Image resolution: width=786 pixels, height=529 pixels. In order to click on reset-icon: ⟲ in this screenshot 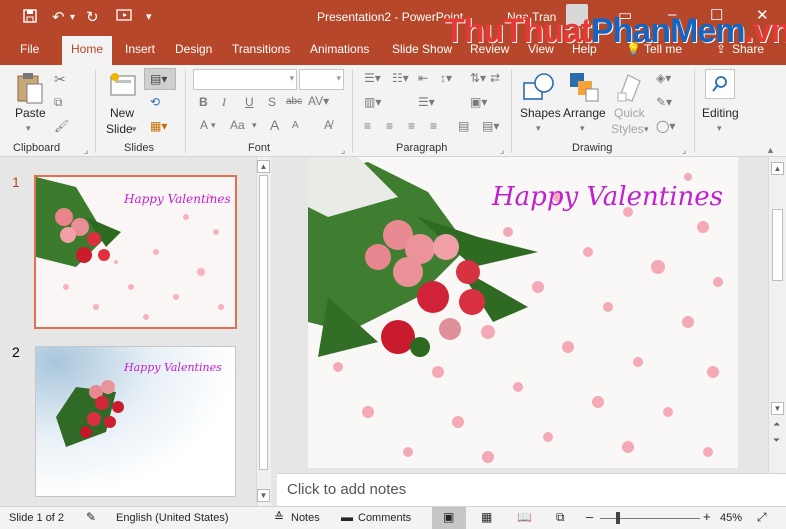, I will do `click(155, 102)`.